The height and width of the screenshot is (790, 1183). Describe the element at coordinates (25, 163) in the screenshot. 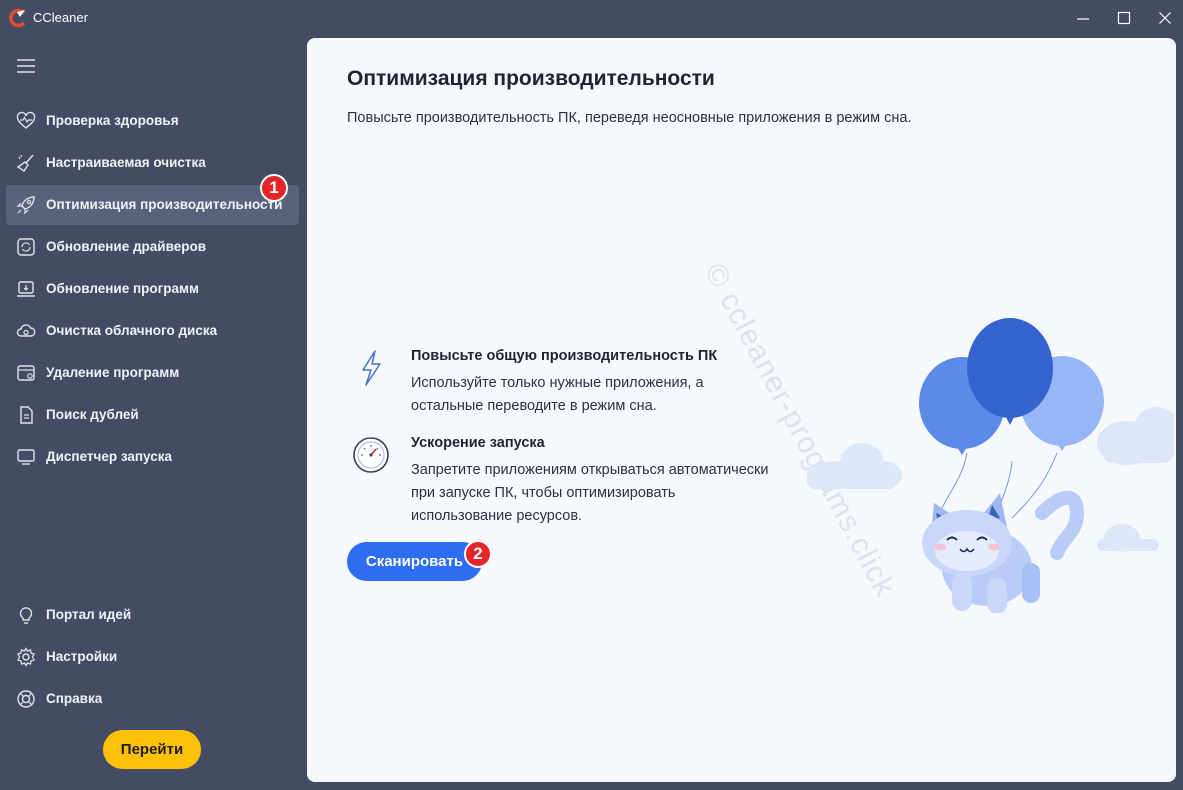

I see `broom-icon` at that location.